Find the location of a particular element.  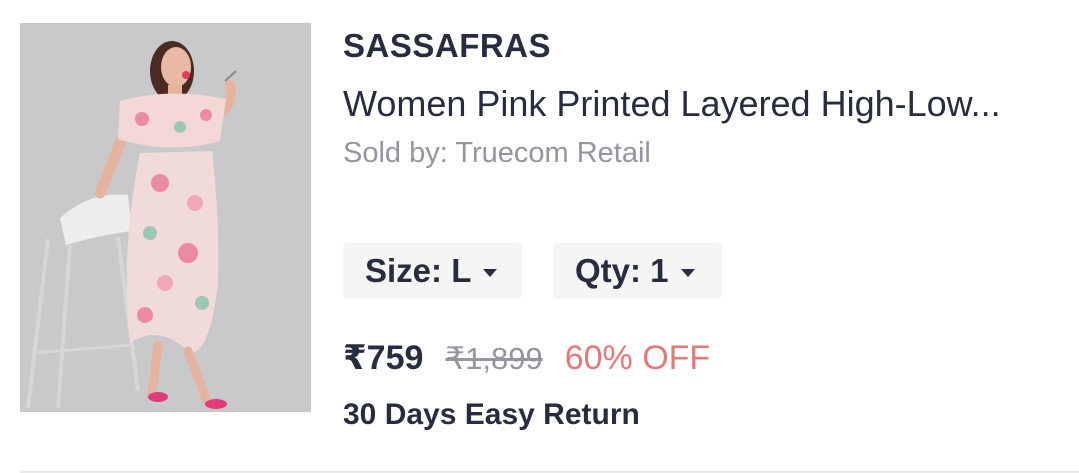

return-policy: 30 Days Easy Return is located at coordinates (491, 414).